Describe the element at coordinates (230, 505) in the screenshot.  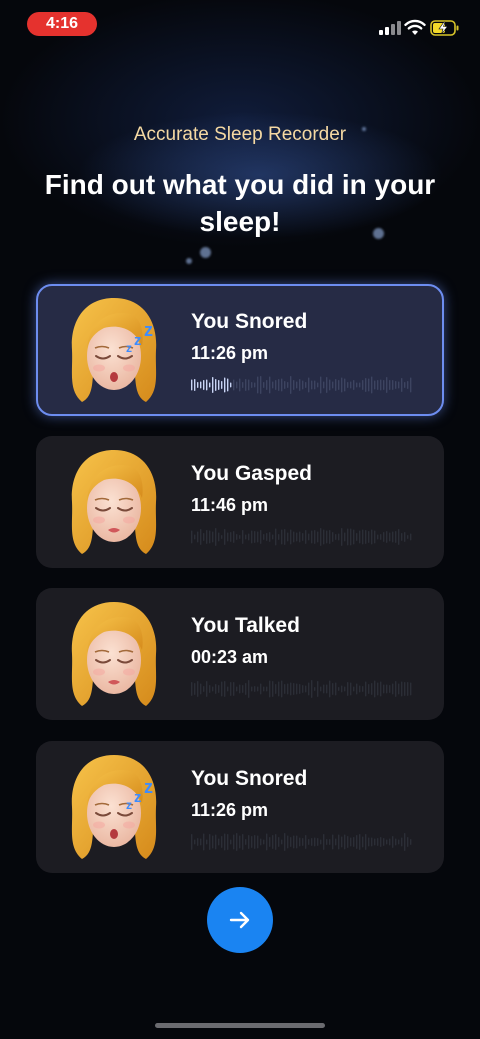
I see `event-time: 11:46 pm` at that location.